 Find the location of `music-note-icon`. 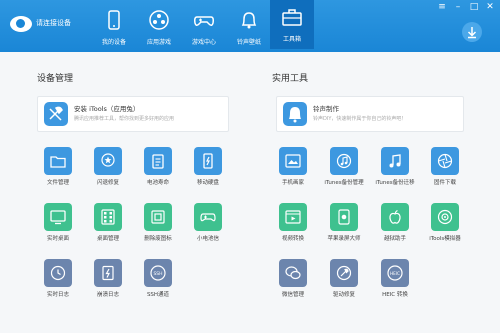

music-note-icon is located at coordinates (395, 161).